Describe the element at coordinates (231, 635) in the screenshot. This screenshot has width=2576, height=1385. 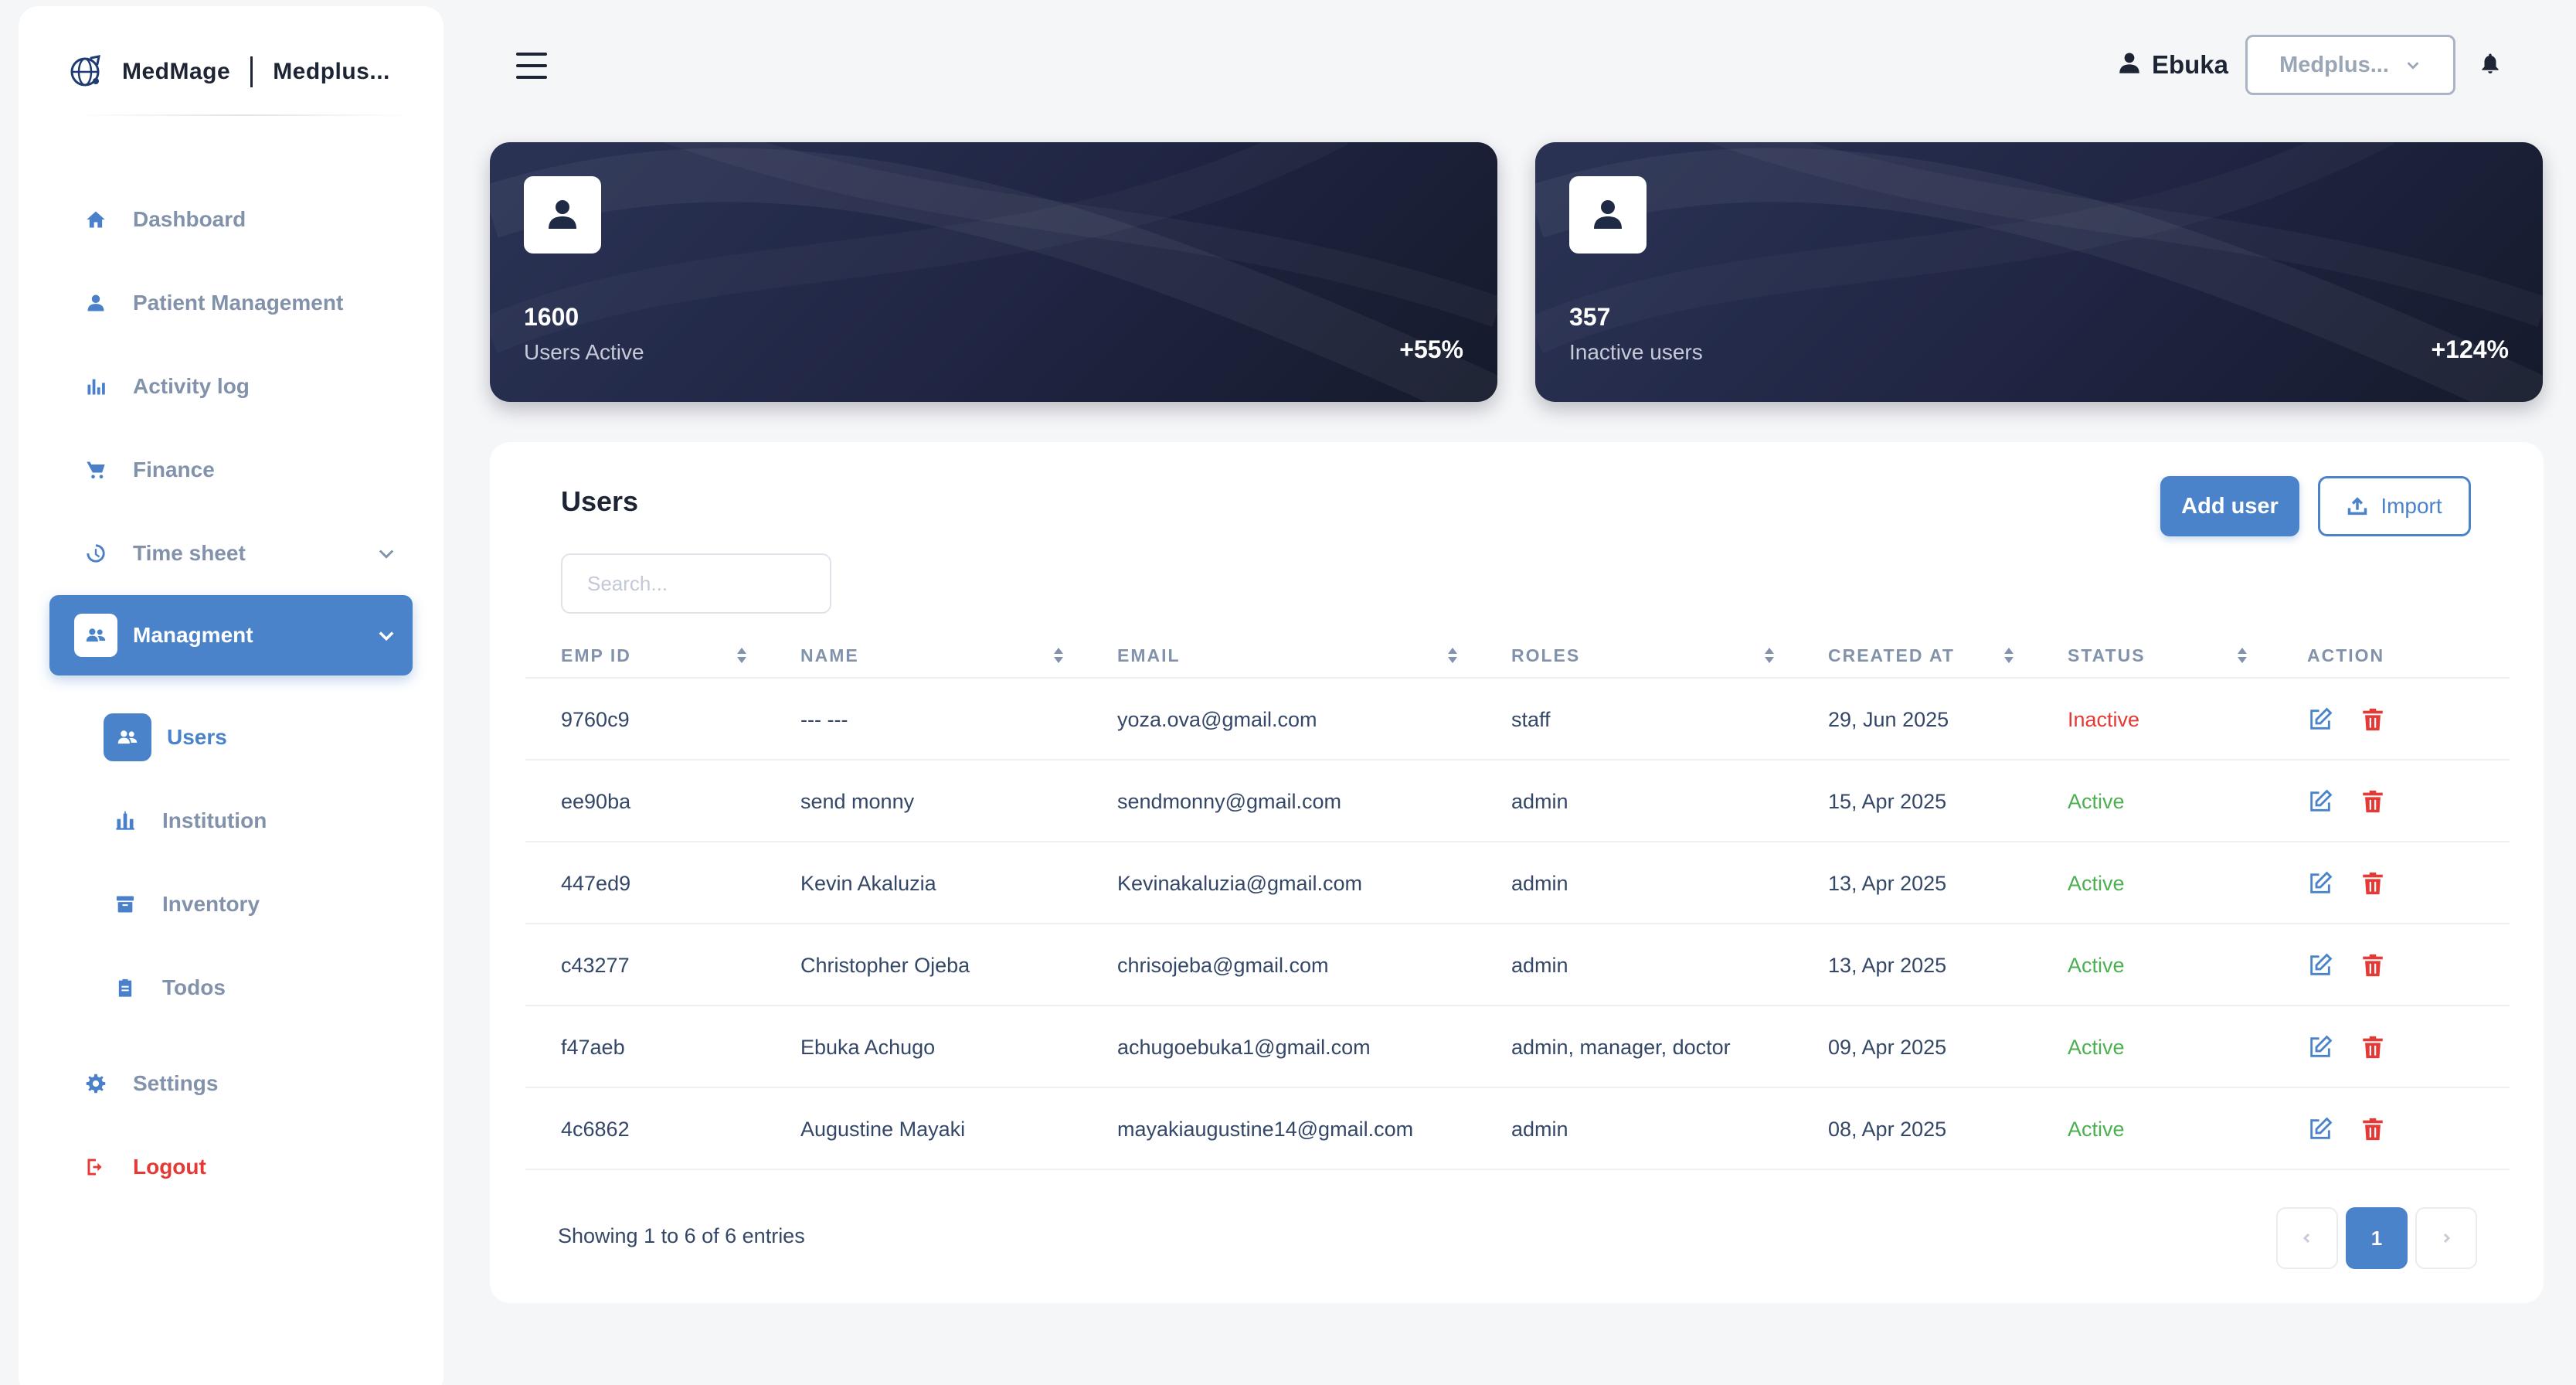
I see `sidebar-item-managment: Managment` at that location.